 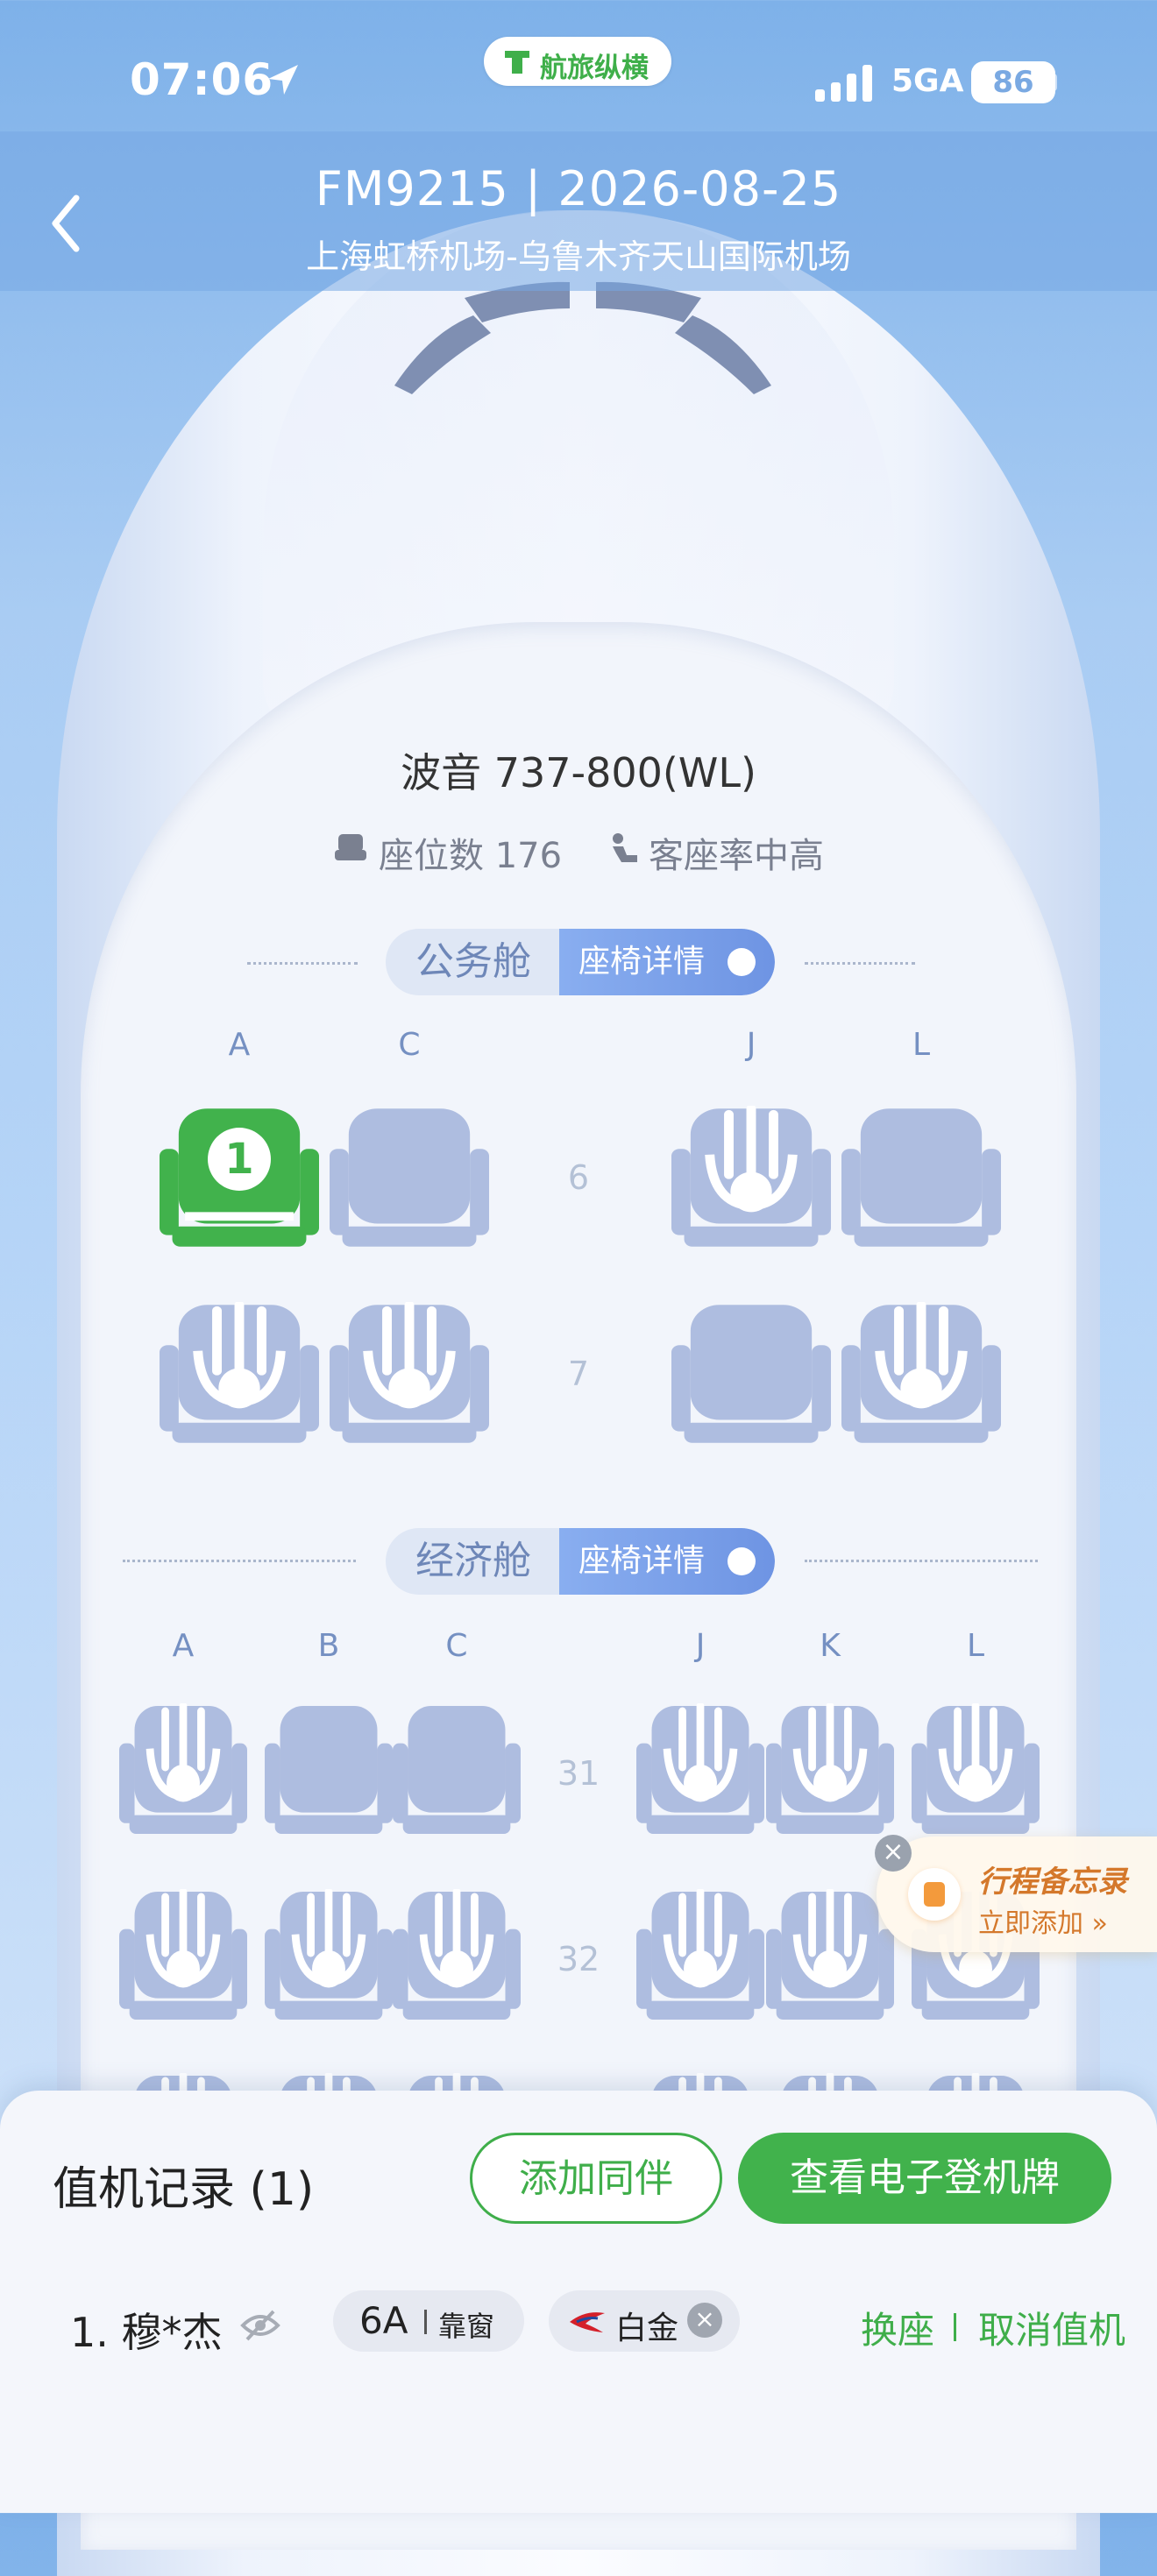 I want to click on flight-route: 上海虹桥机场-乌鲁木齐天山国际机场, so click(x=578, y=256).